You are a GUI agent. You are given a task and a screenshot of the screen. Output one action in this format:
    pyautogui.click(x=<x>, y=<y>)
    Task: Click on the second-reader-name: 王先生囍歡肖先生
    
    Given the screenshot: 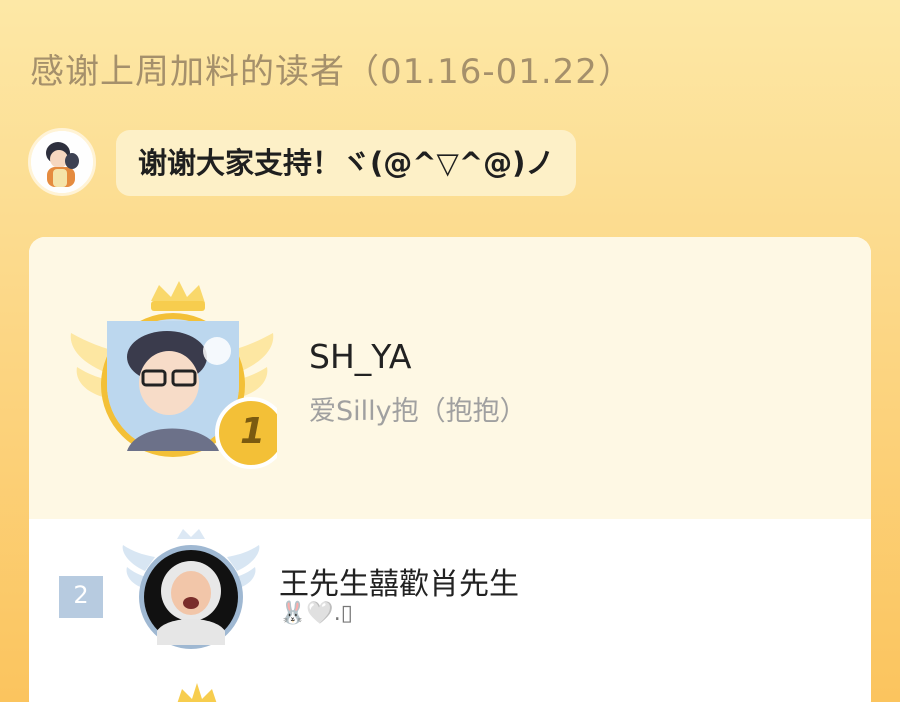 What is the action you would take?
    pyautogui.click(x=399, y=584)
    